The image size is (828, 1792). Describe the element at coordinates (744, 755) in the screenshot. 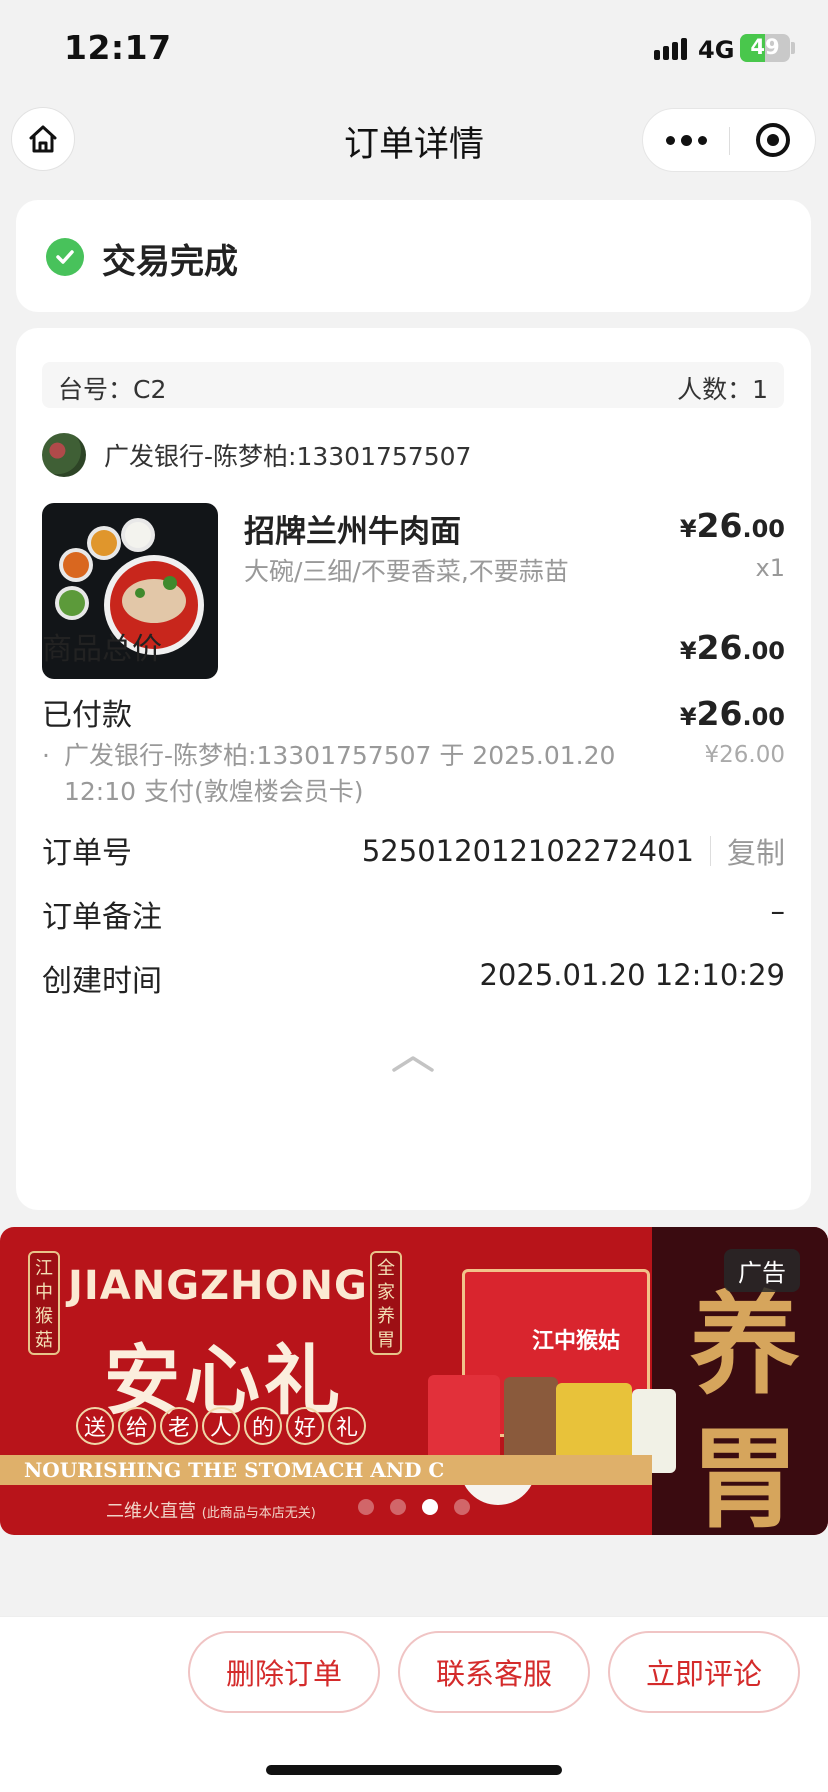

I see `payment-note-amount: ¥26.00` at that location.